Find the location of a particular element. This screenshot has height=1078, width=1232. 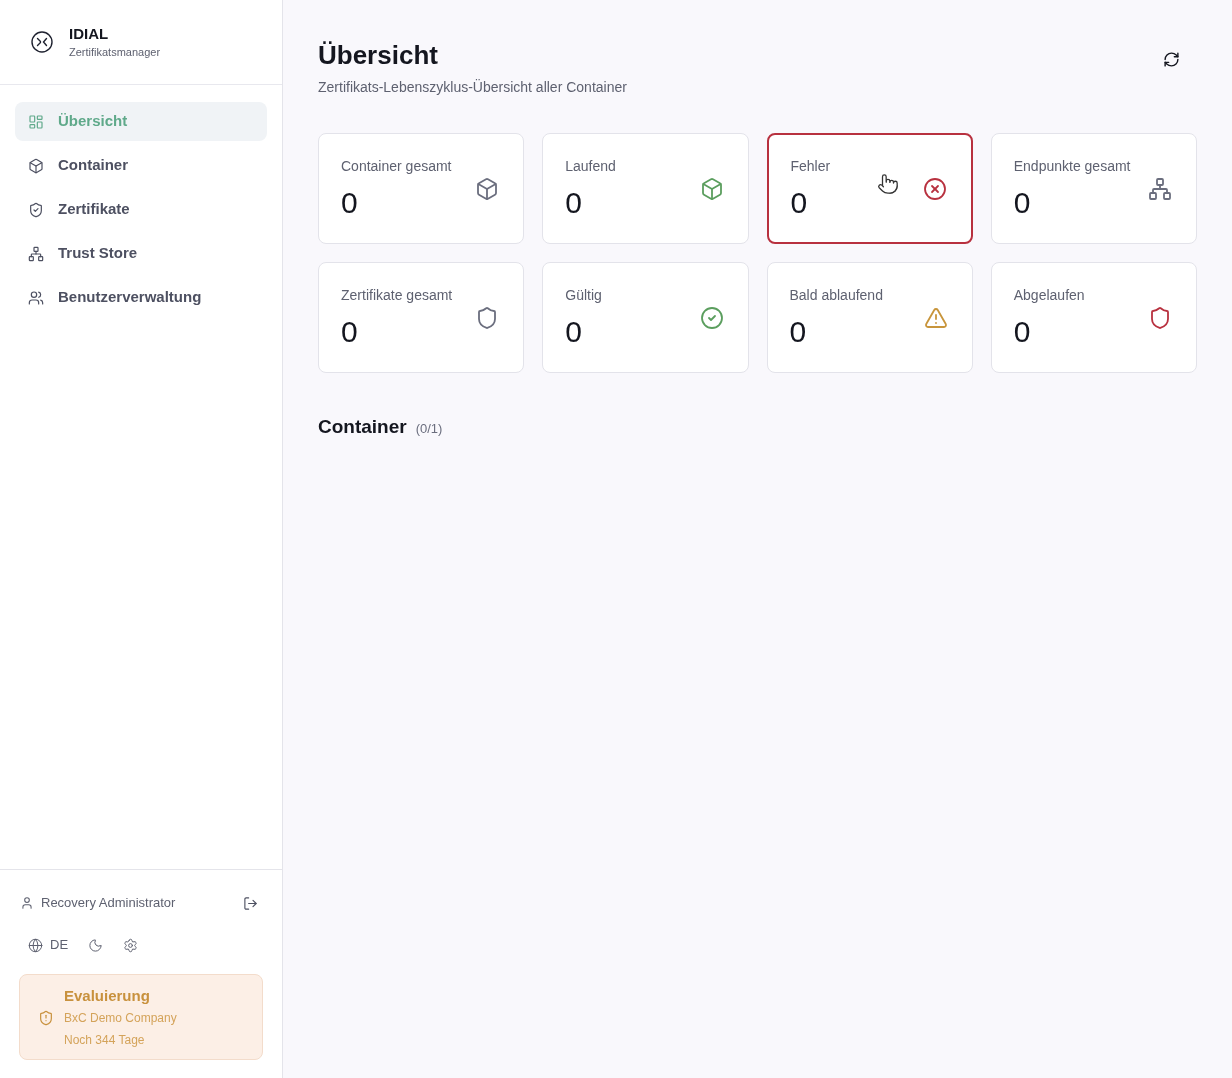

stat-label: Laufend is located at coordinates (590, 166).